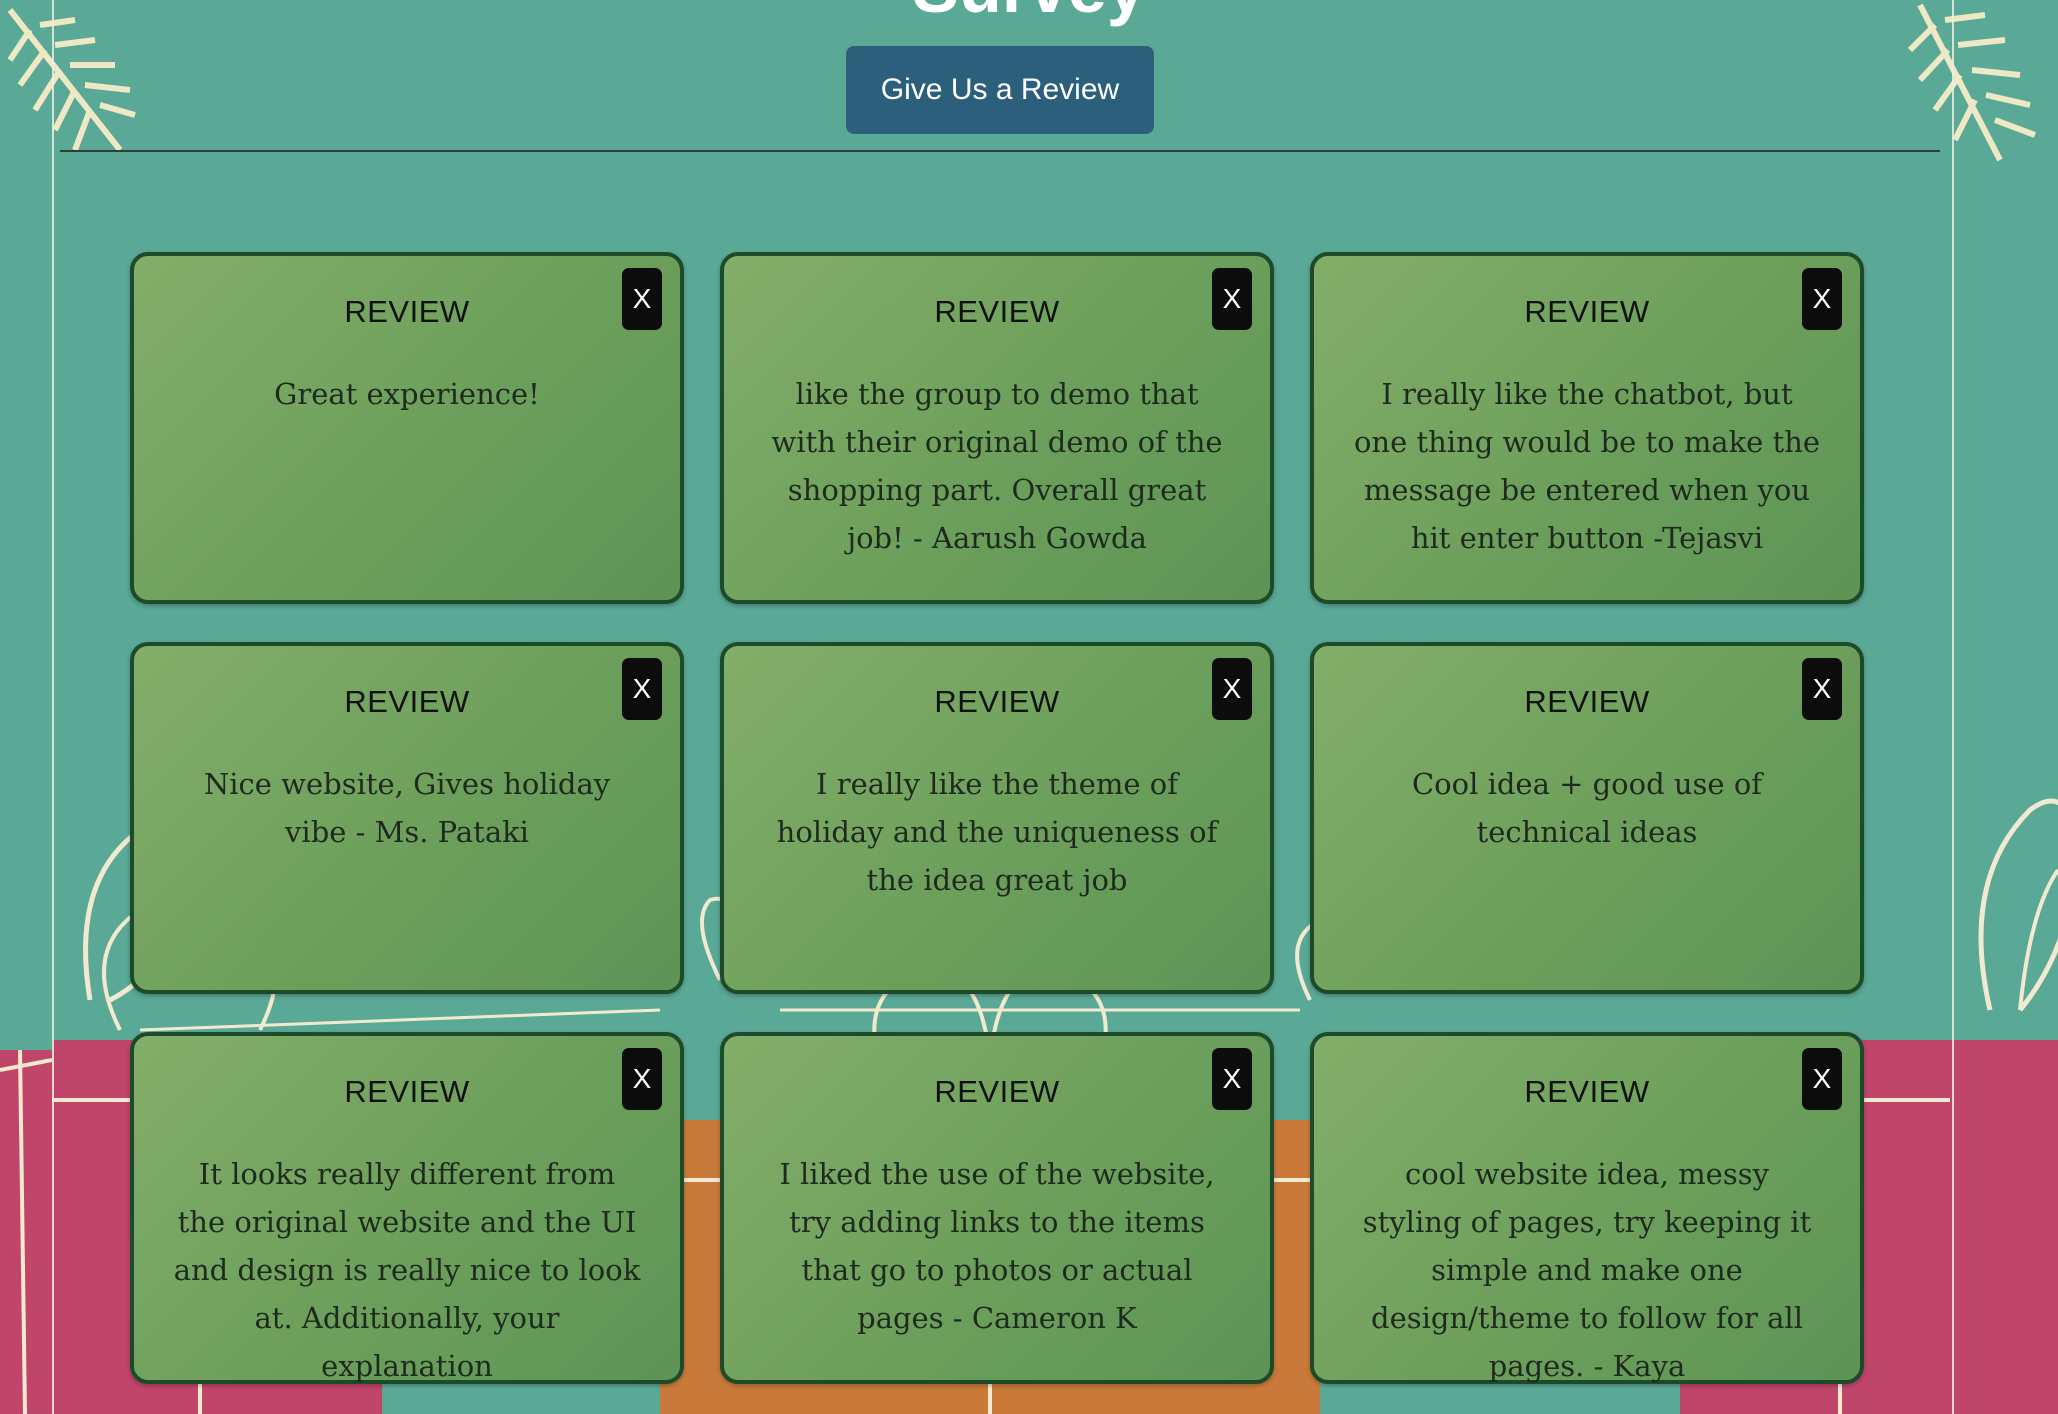  What do you see at coordinates (407, 394) in the screenshot?
I see `review-text: Great experience!` at bounding box center [407, 394].